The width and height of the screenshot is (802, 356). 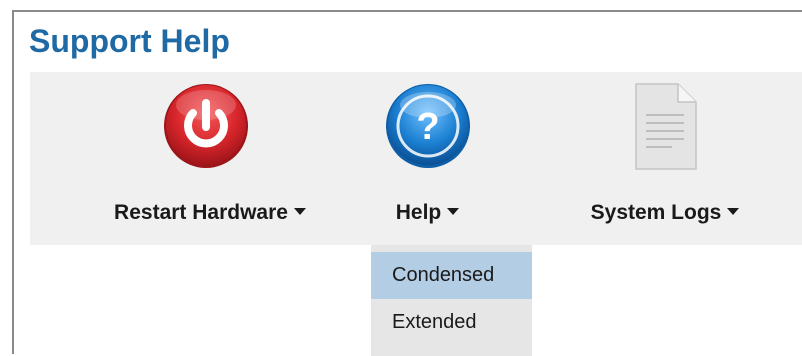 What do you see at coordinates (129, 41) in the screenshot?
I see `page-title: Support Help` at bounding box center [129, 41].